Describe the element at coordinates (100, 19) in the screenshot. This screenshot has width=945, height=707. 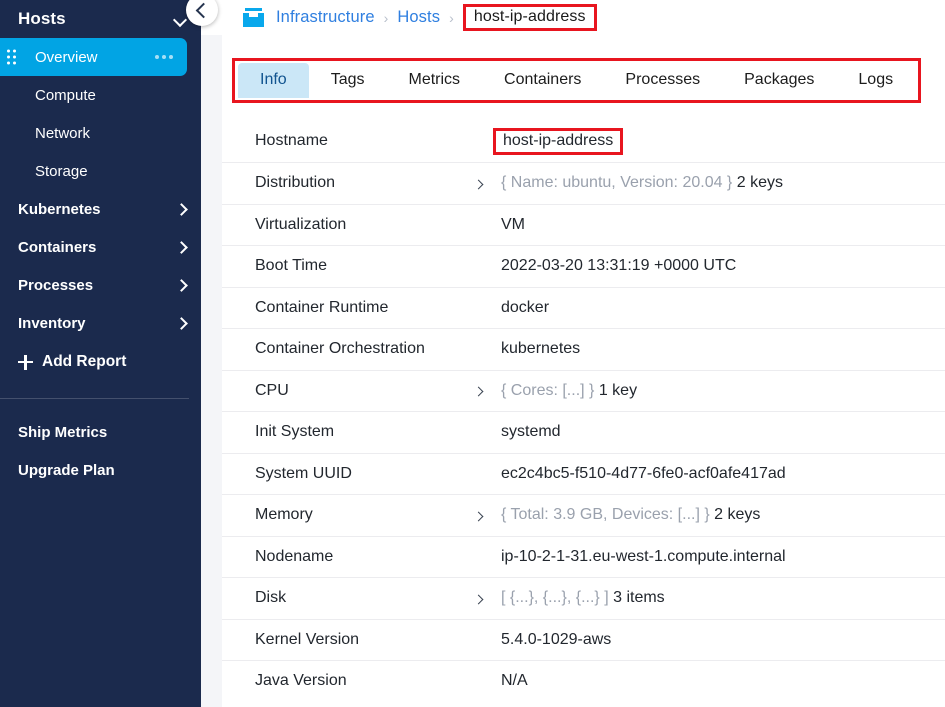
I see `sidebar-header: Hosts` at that location.